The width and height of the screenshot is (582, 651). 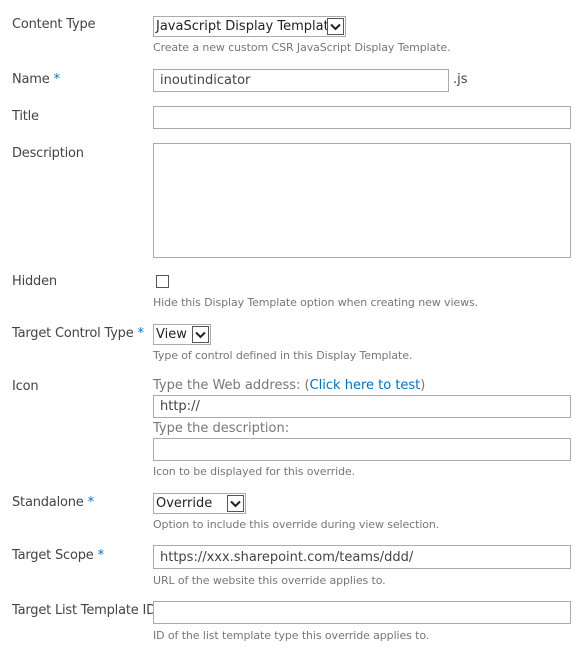 I want to click on target-control-type-label: Target Control Type *, so click(x=78, y=333).